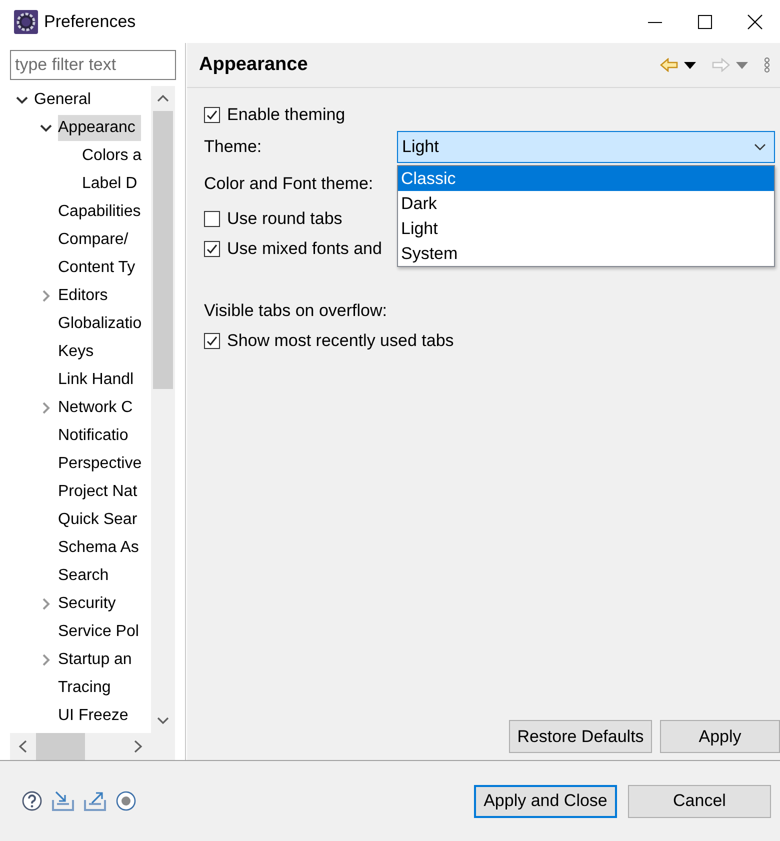 The image size is (780, 841). What do you see at coordinates (100, 464) in the screenshot?
I see `tree-item: Perspective` at bounding box center [100, 464].